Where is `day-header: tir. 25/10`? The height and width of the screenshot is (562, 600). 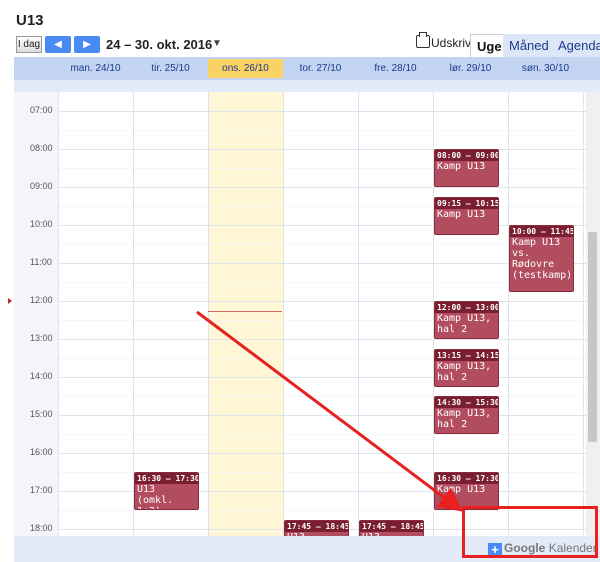
day-header: tir. 25/10 is located at coordinates (170, 68).